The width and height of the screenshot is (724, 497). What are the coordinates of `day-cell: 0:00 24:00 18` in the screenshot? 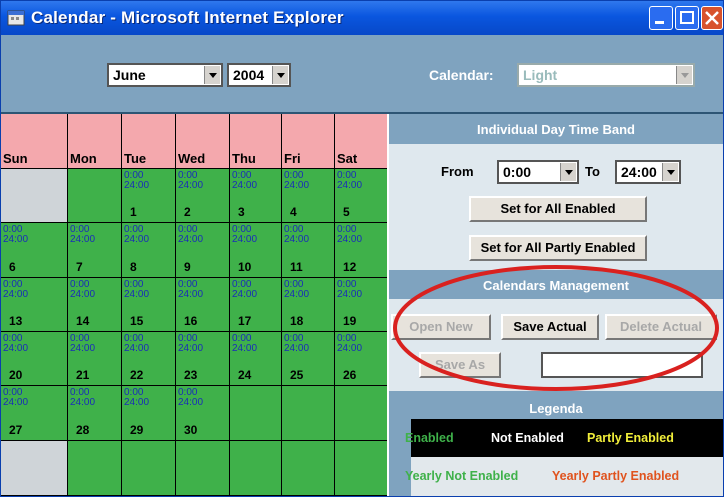 It's located at (308, 304).